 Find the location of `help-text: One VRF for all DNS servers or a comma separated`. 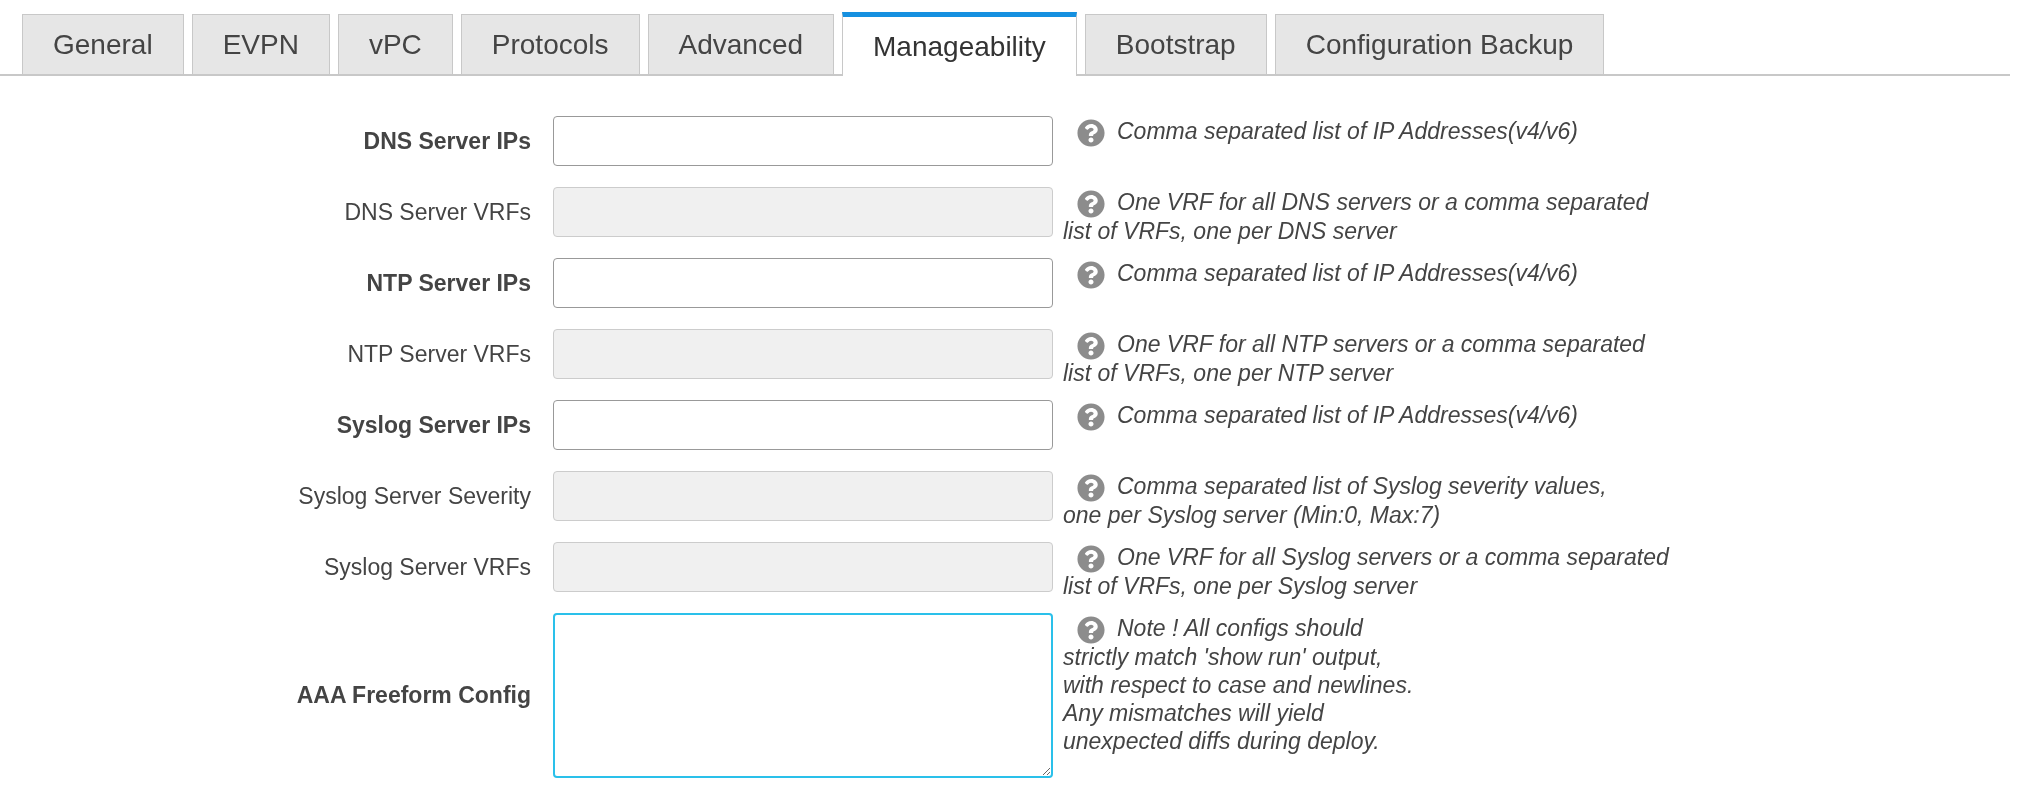

help-text: One VRF for all DNS servers or a comma separated is located at coordinates (1383, 202).